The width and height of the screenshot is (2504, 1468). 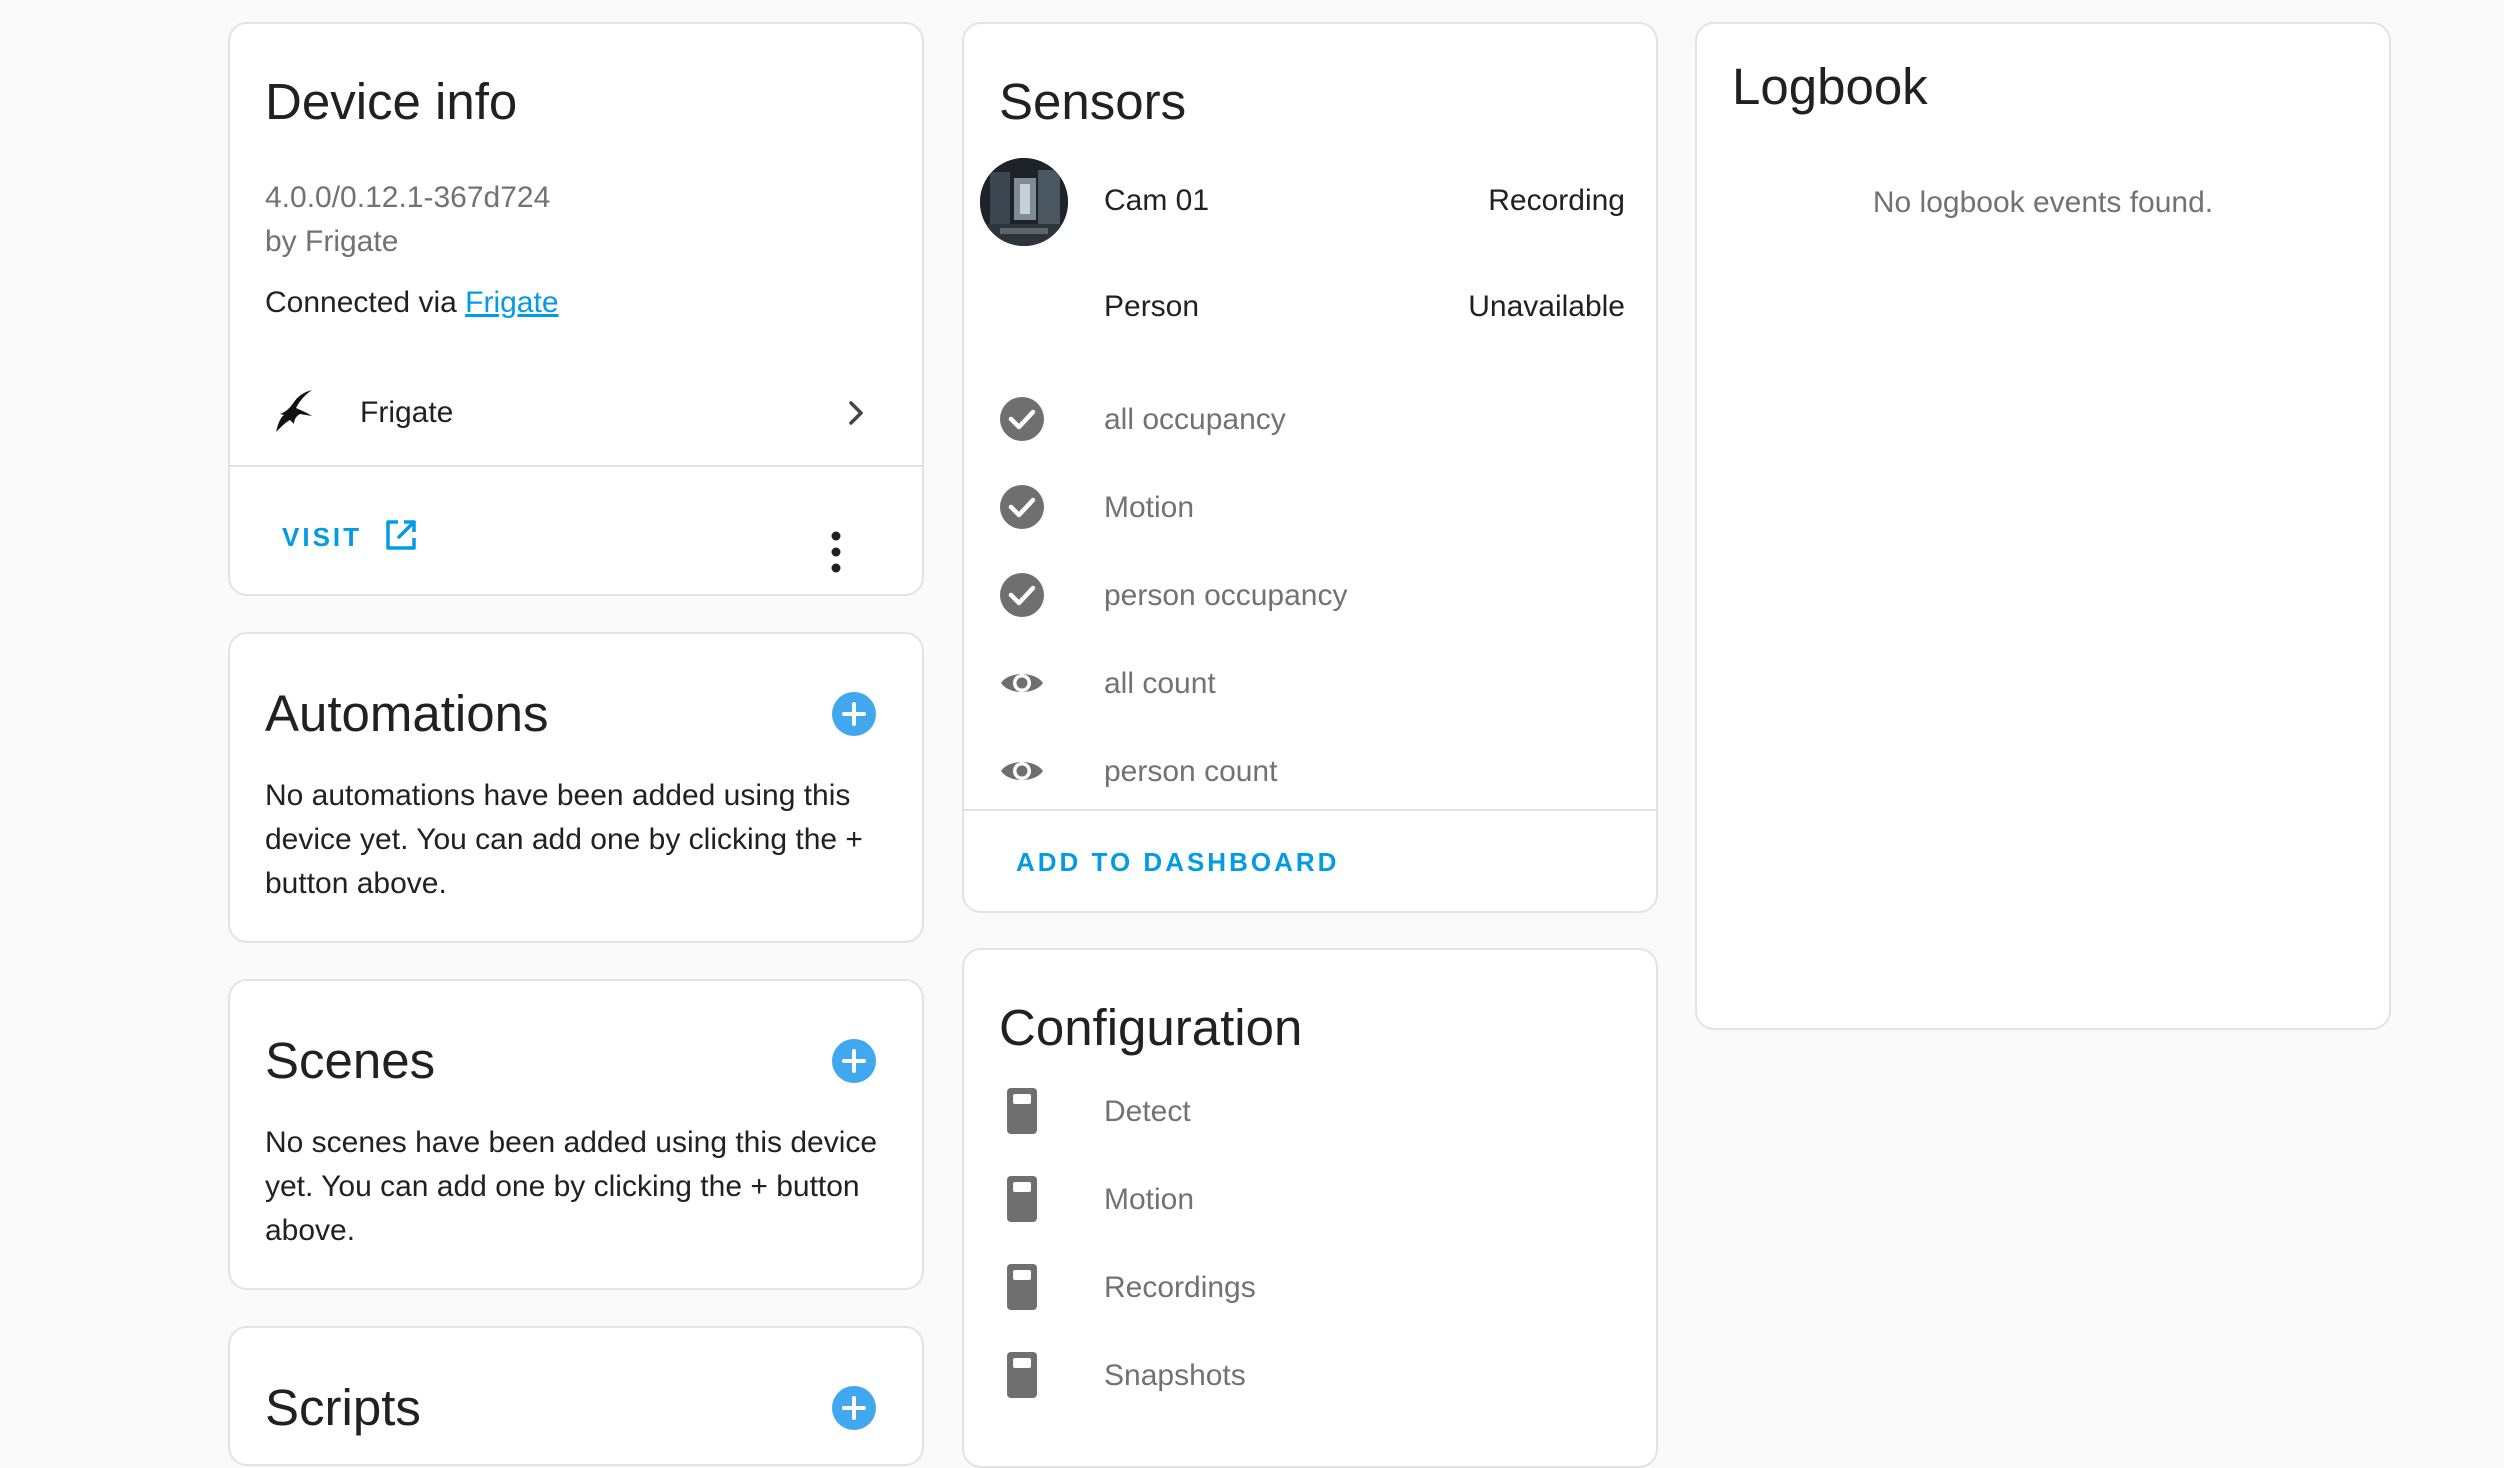 I want to click on open-in-new-icon, so click(x=401, y=535).